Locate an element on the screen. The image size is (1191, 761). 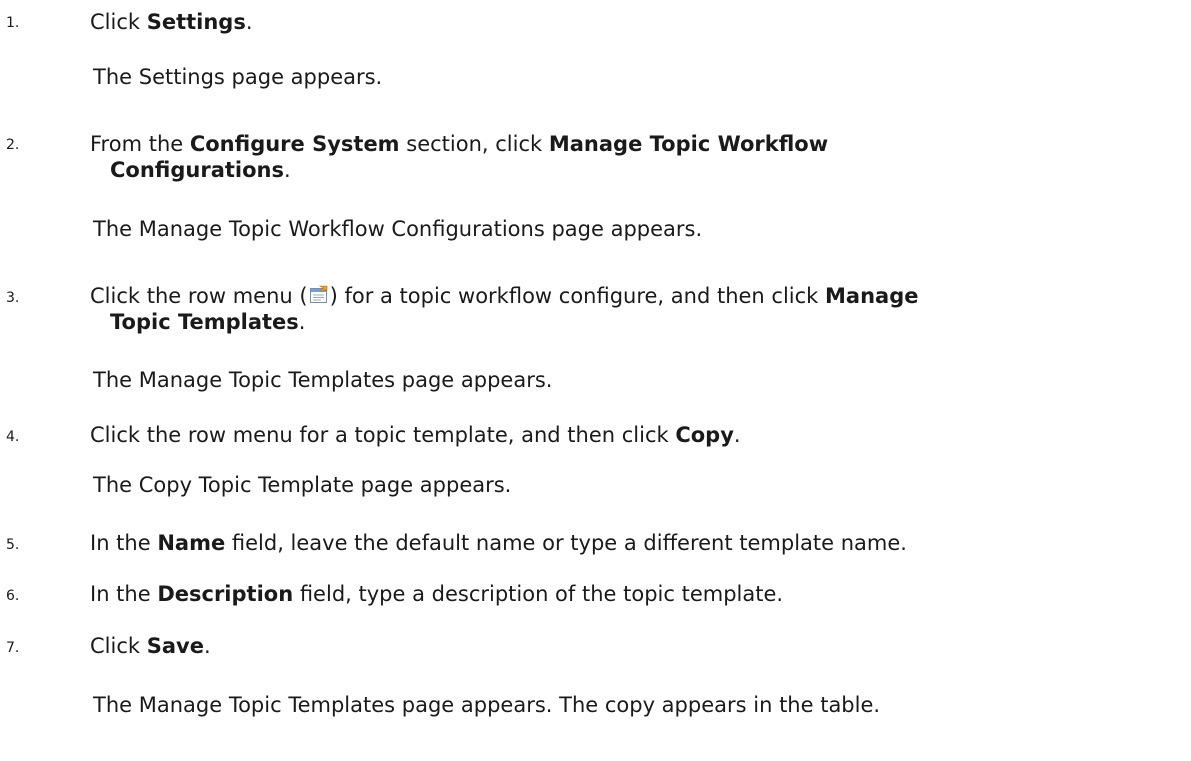
step-number: 2. is located at coordinates (13, 145).